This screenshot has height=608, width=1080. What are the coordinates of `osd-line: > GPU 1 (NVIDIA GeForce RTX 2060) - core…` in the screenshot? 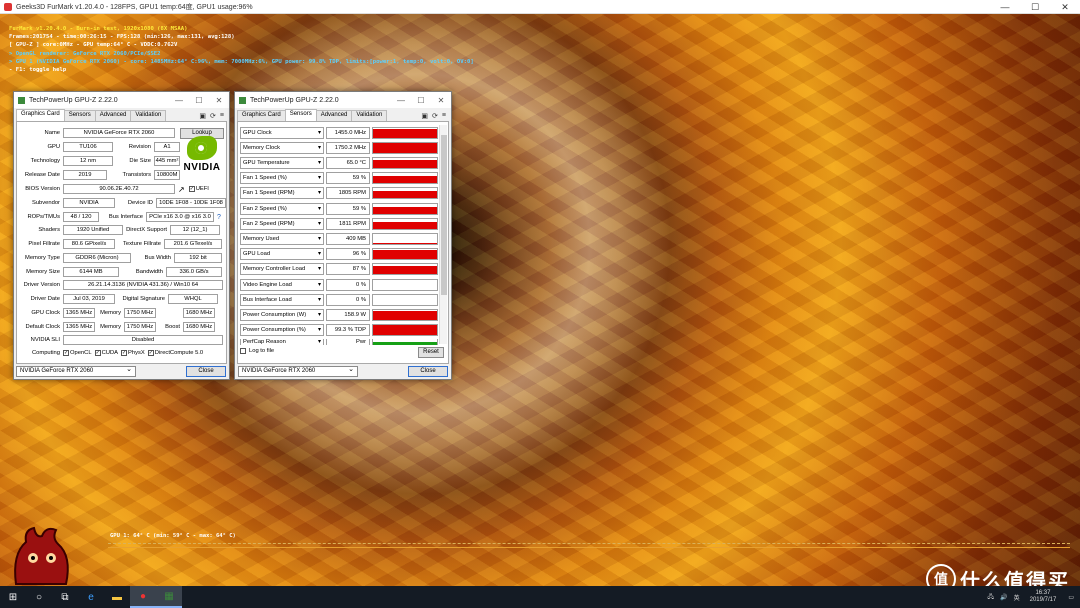 It's located at (241, 61).